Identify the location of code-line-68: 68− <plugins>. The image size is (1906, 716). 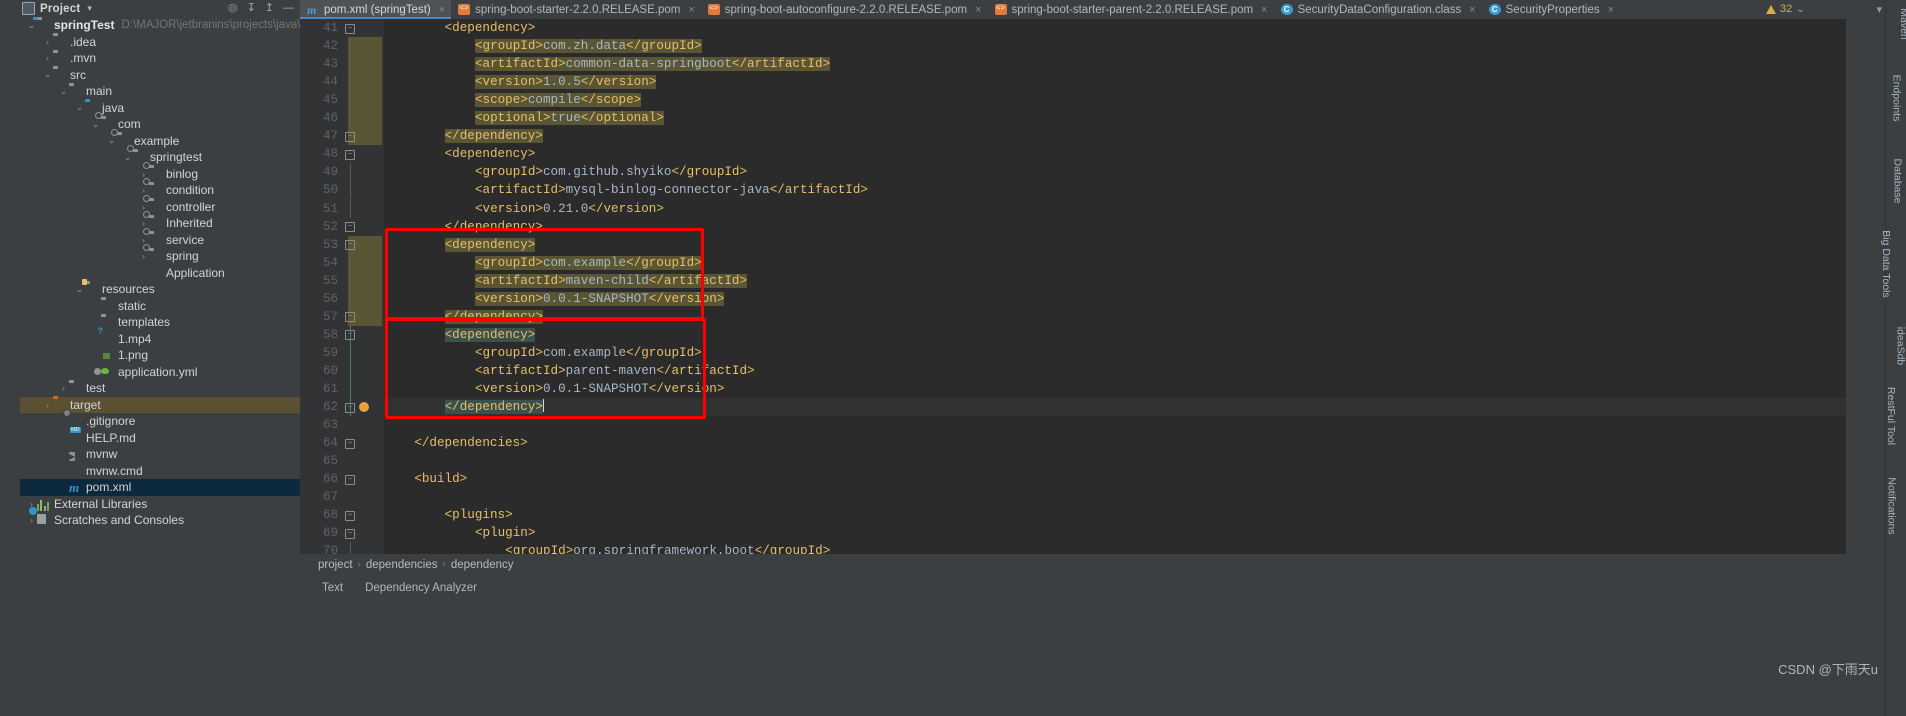
(1073, 515).